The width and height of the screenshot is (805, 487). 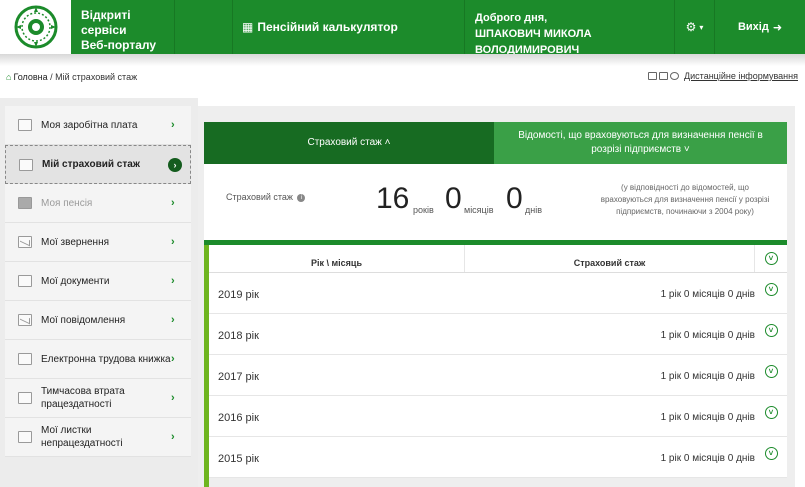 What do you see at coordinates (479, 210) in the screenshot?
I see `months-unit: місяців` at bounding box center [479, 210].